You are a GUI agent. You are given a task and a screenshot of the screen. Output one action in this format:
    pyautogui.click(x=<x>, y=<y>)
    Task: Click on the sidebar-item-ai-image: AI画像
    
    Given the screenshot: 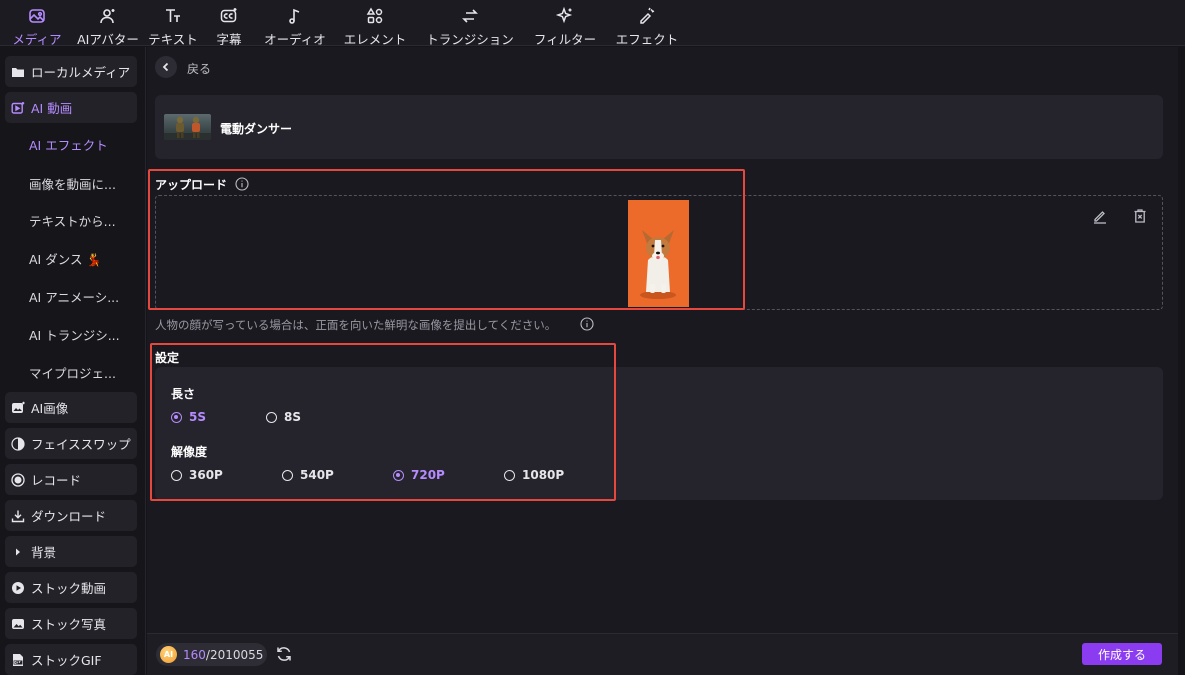 What is the action you would take?
    pyautogui.click(x=71, y=407)
    